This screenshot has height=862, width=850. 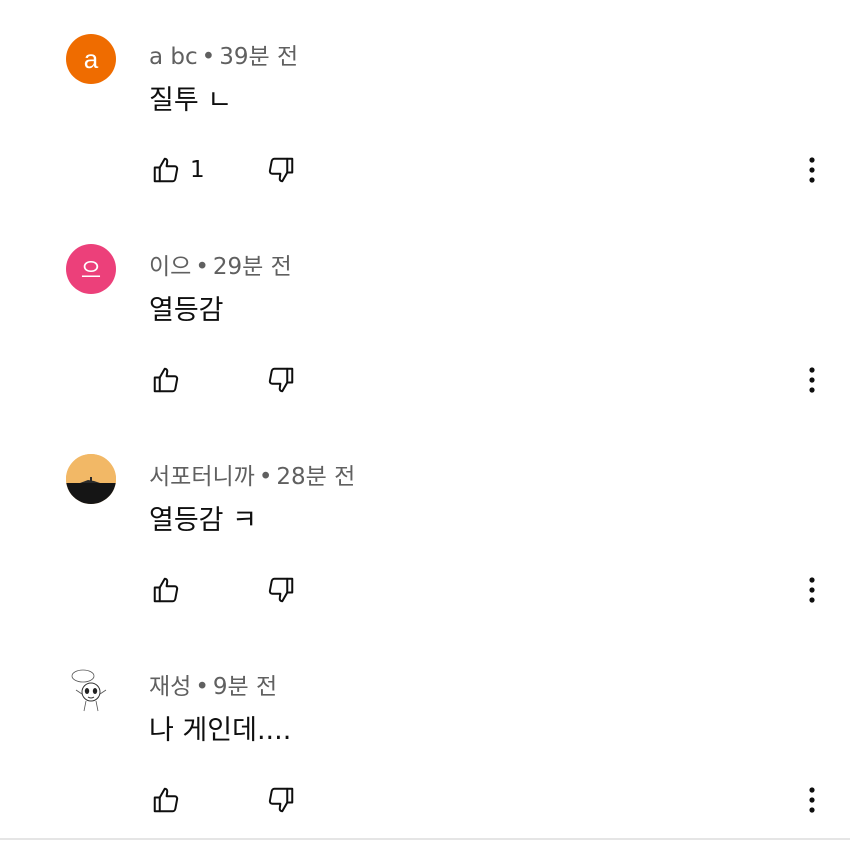 What do you see at coordinates (258, 57) in the screenshot?
I see `comment-time: 39분 전` at bounding box center [258, 57].